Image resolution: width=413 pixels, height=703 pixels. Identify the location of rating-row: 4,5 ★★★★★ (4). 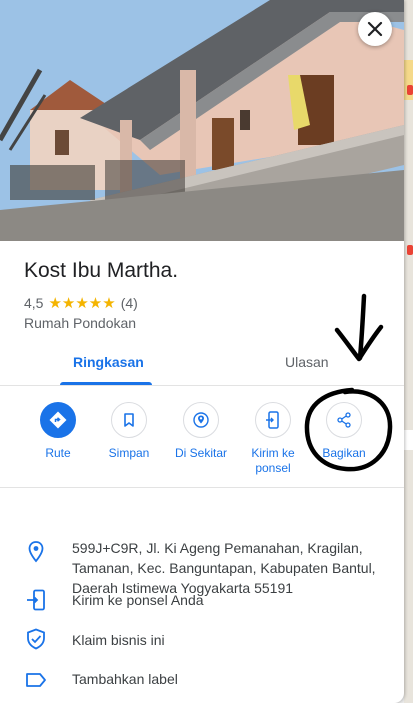
(81, 303).